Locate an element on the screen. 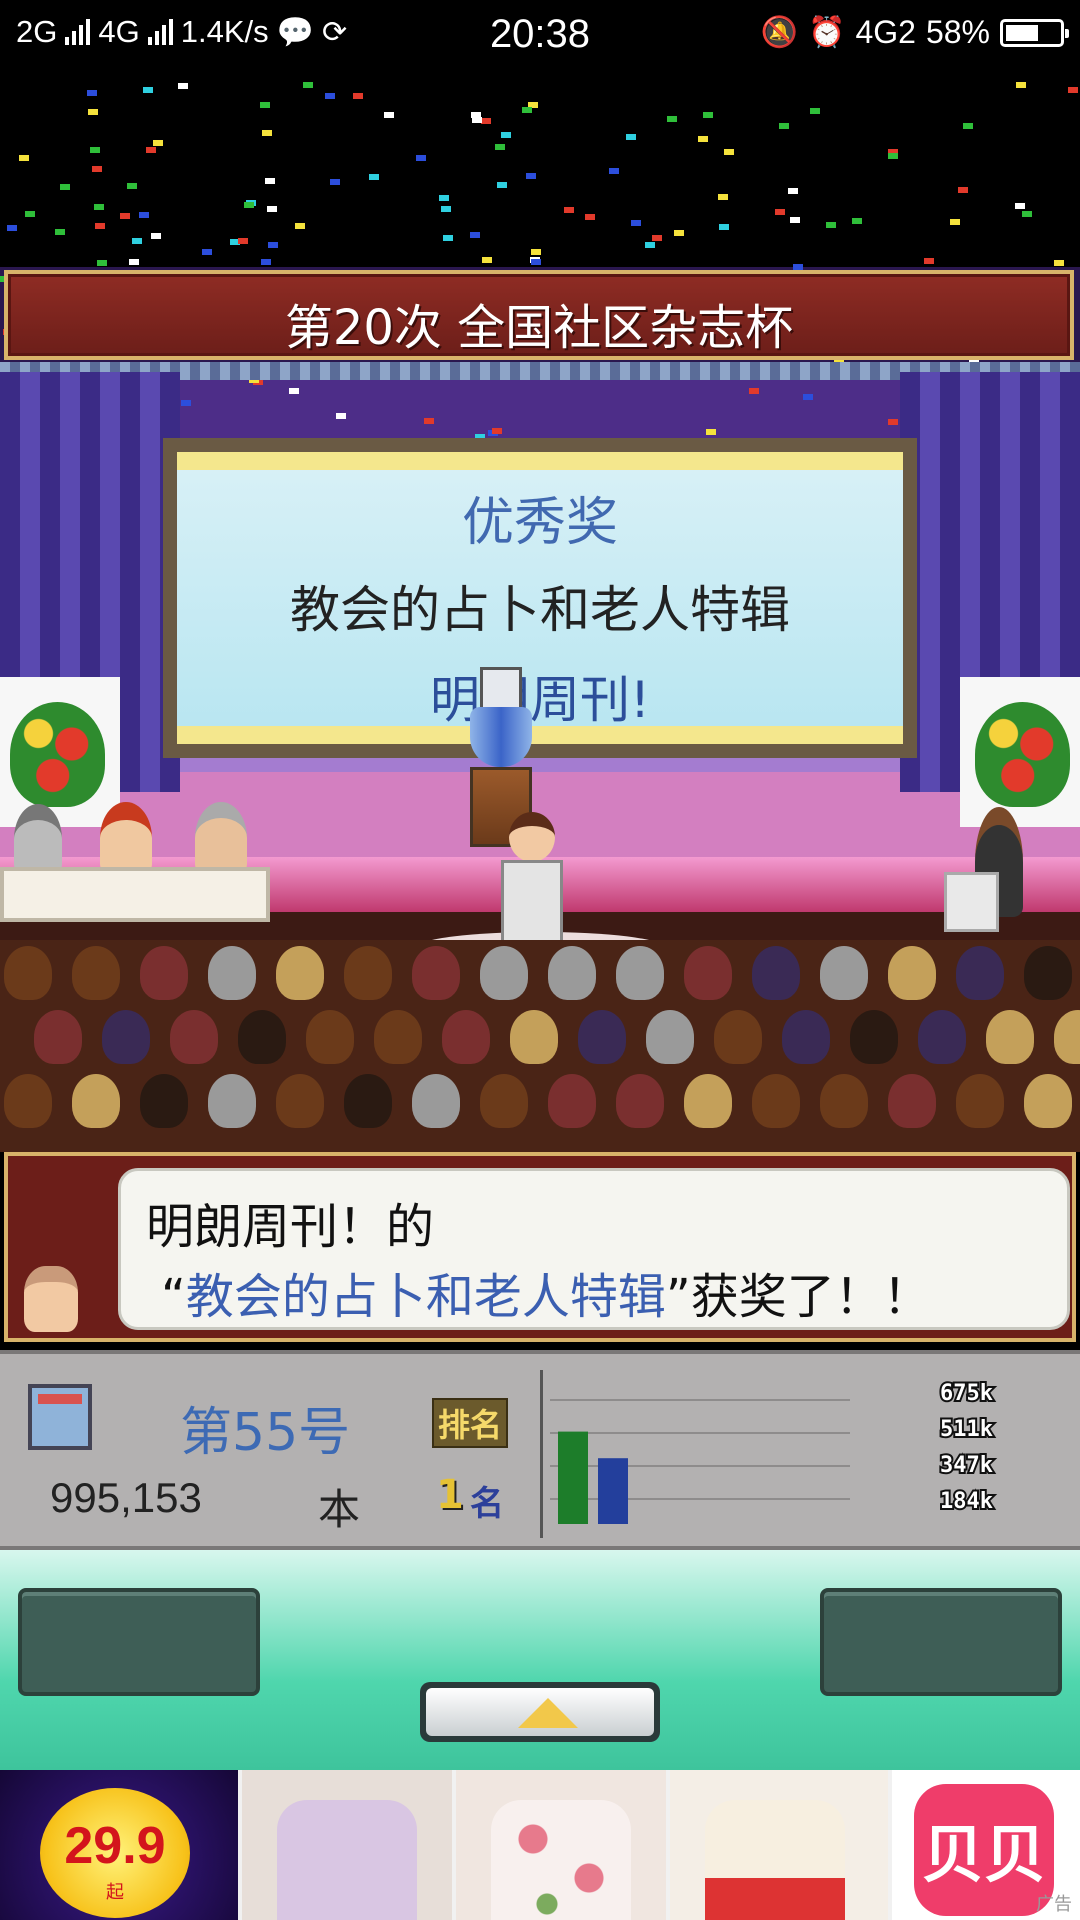 The height and width of the screenshot is (1920, 1080). chart-tick-label: 675k is located at coordinates (966, 1393).